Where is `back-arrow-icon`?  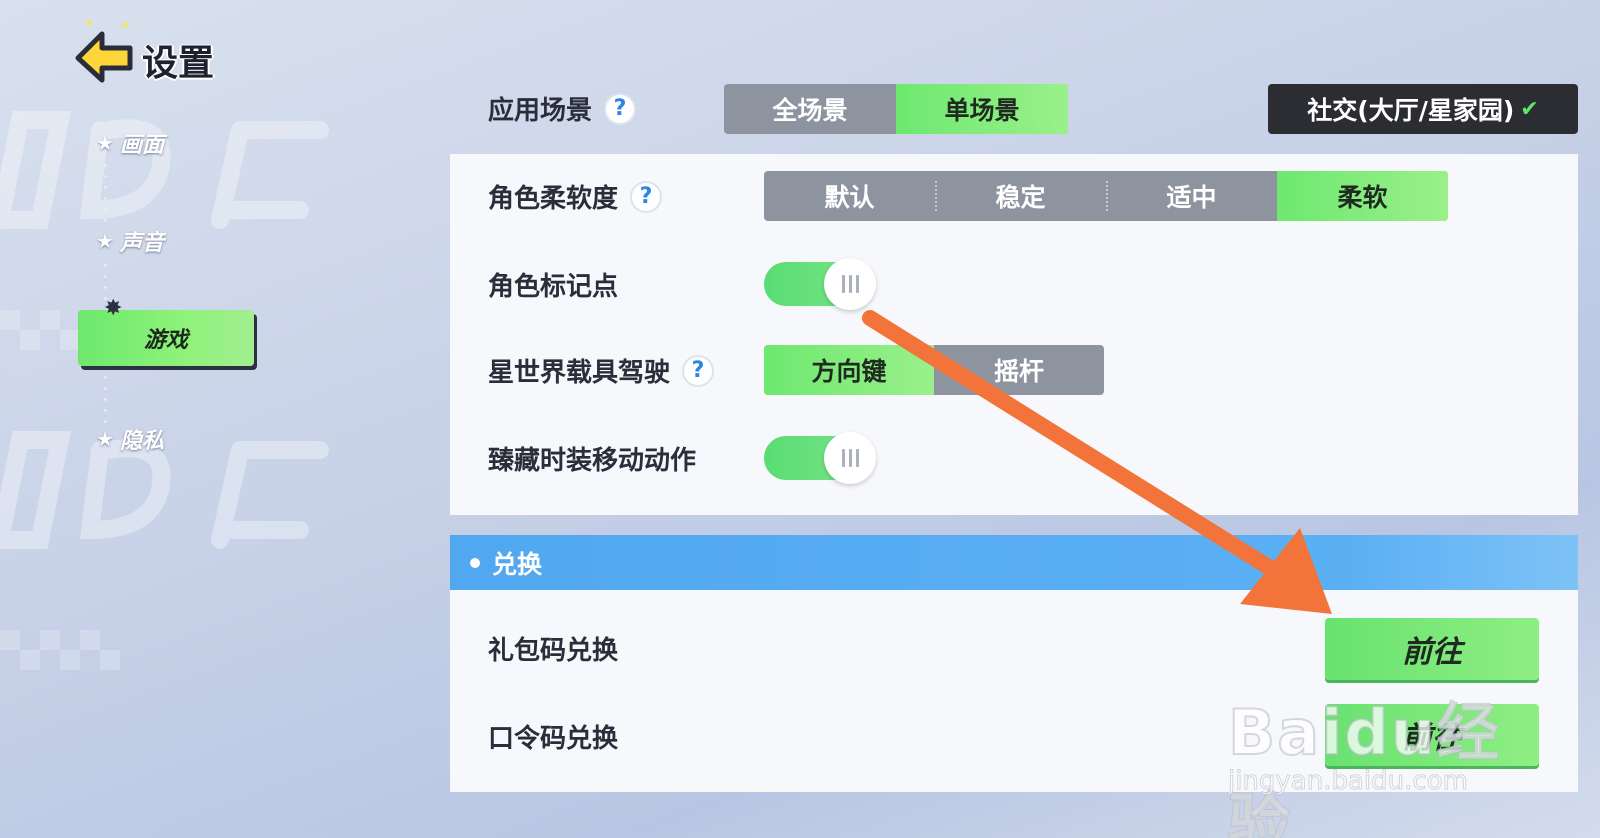
back-arrow-icon is located at coordinates (104, 57).